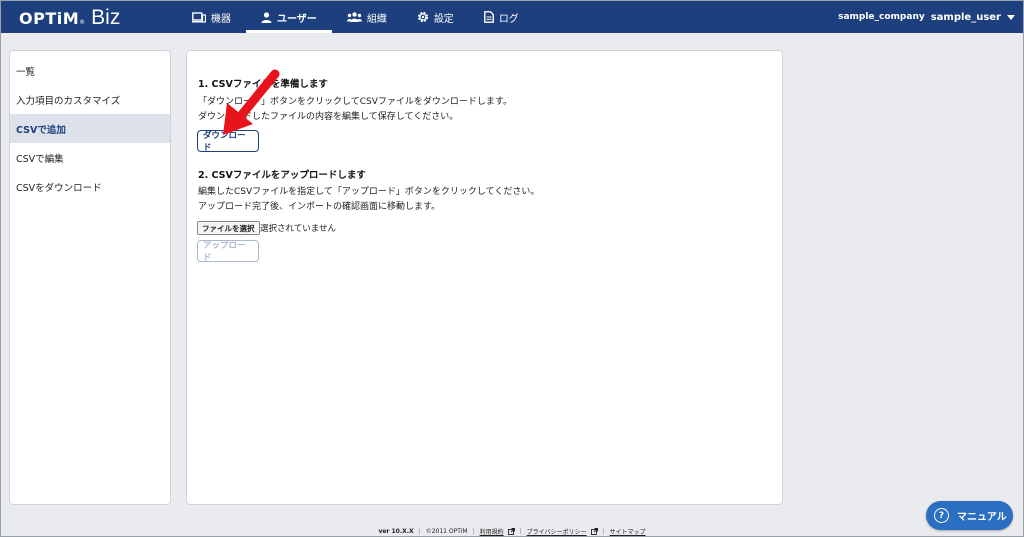 This screenshot has width=1024, height=537. Describe the element at coordinates (396, 531) in the screenshot. I see `version-text: ver 10.X.X` at that location.